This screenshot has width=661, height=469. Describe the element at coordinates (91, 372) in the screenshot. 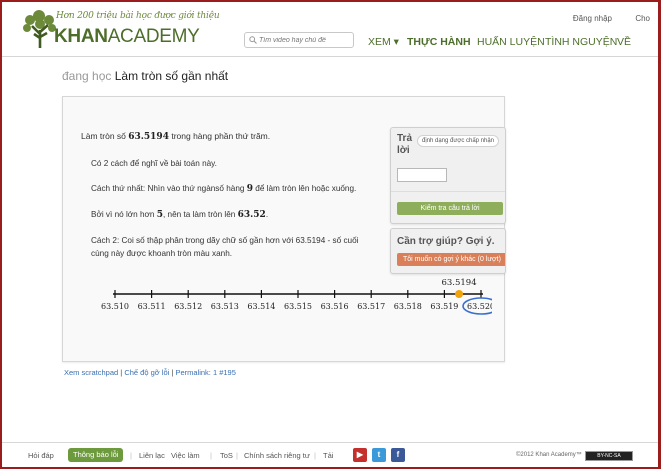

I see `scratchpad-link: Xem scratchpad` at that location.